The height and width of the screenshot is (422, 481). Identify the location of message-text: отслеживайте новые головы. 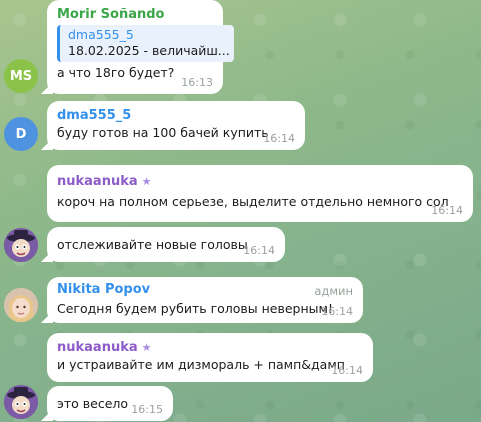
(152, 244).